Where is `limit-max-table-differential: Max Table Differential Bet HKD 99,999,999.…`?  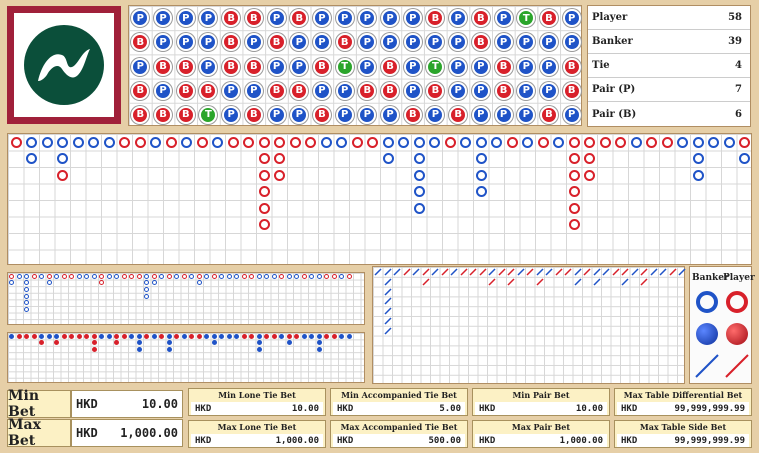
limit-max-table-differential: Max Table Differential Bet HKD 99,999,999.… is located at coordinates (683, 402).